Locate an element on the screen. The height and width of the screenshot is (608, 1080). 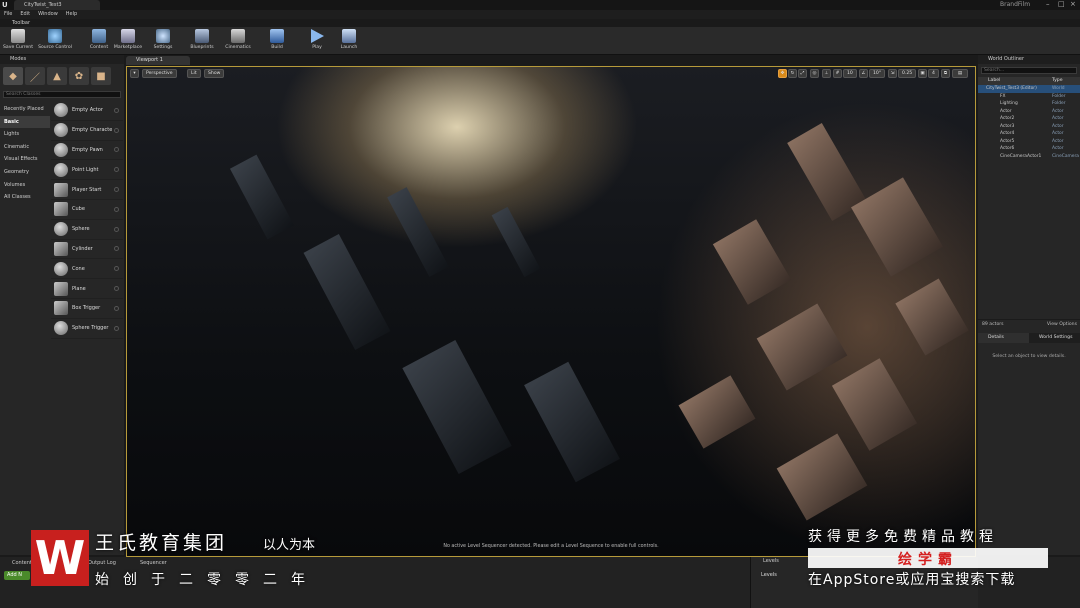
marketplace-button: Marketplace is located at coordinates (128, 39).